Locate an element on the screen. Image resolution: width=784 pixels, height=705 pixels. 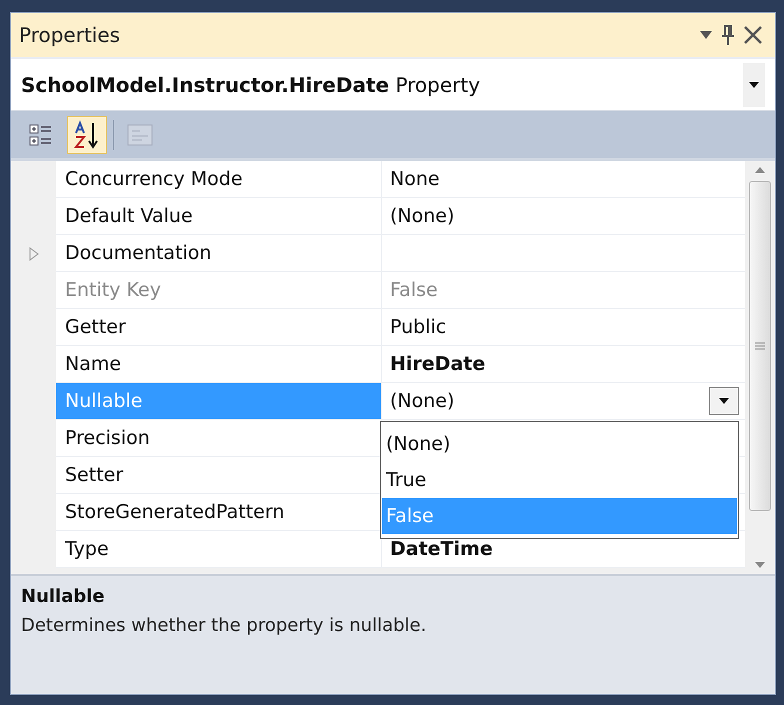
property-name: Concurrency Mode is located at coordinates (219, 179).